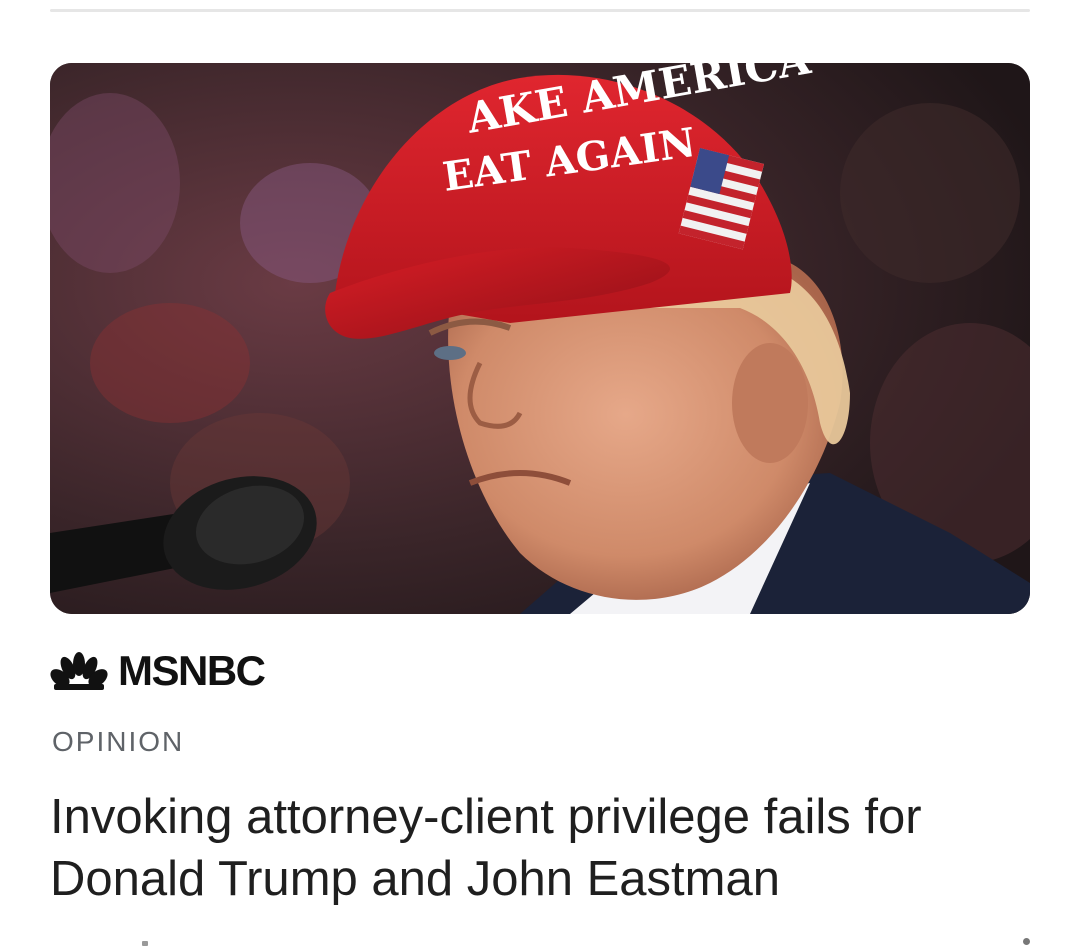 This screenshot has height=946, width=1080. Describe the element at coordinates (79, 671) in the screenshot. I see `nbc-peacock-icon` at that location.